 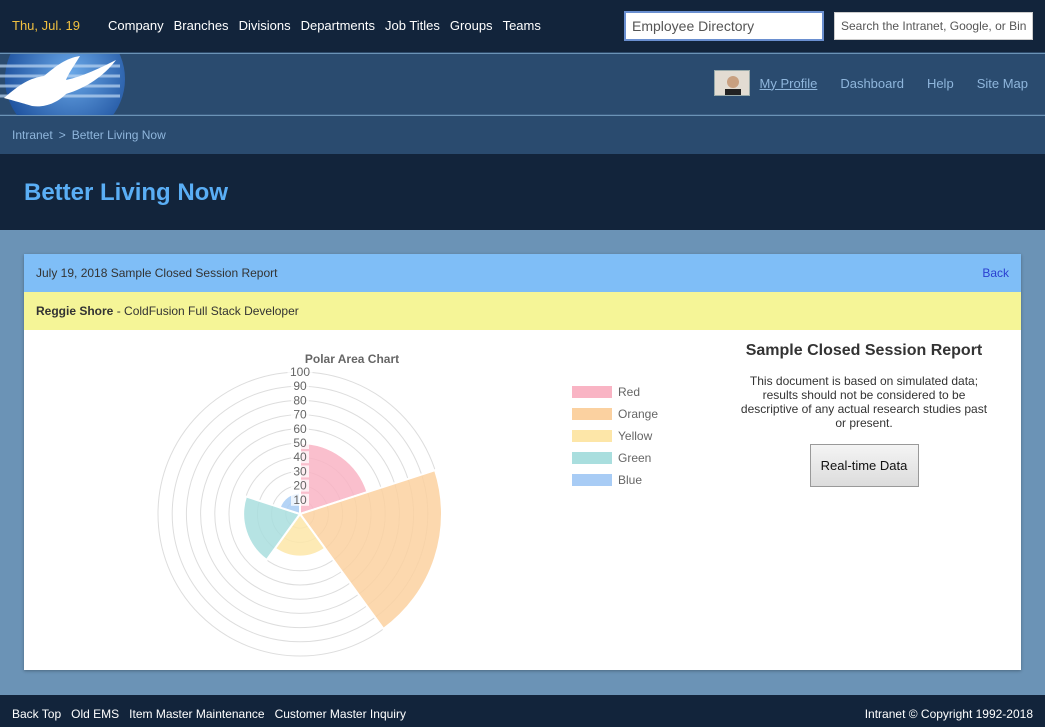 What do you see at coordinates (995, 273) in the screenshot?
I see `back-link: Back` at bounding box center [995, 273].